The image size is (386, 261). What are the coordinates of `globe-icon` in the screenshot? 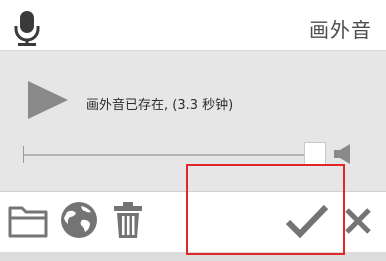 It's located at (79, 220).